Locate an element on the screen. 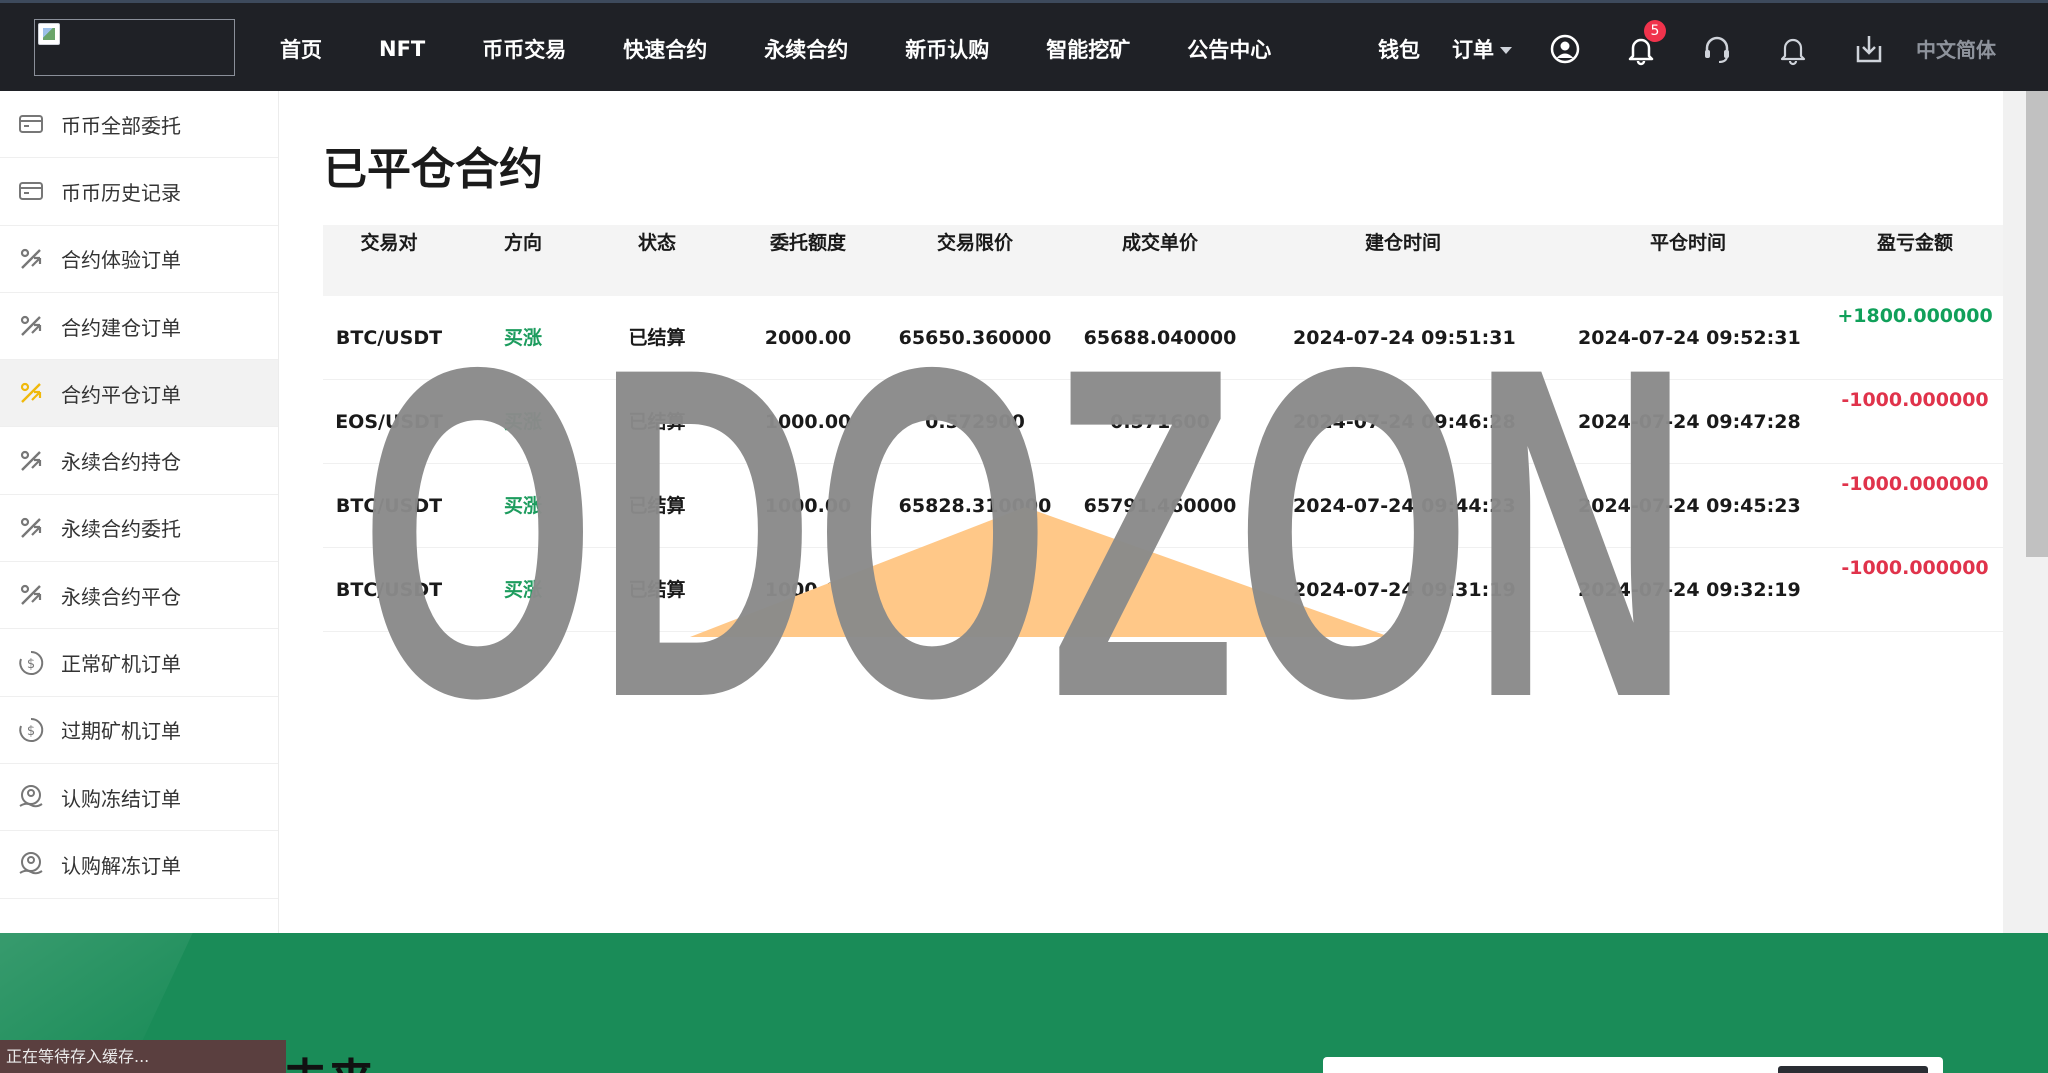 This screenshot has width=2048, height=1073. main-nav: 首页 NFT 币币交易 快速合约 永续合约 新币认购 智能挖矿 公告中心 is located at coordinates (804, 48).